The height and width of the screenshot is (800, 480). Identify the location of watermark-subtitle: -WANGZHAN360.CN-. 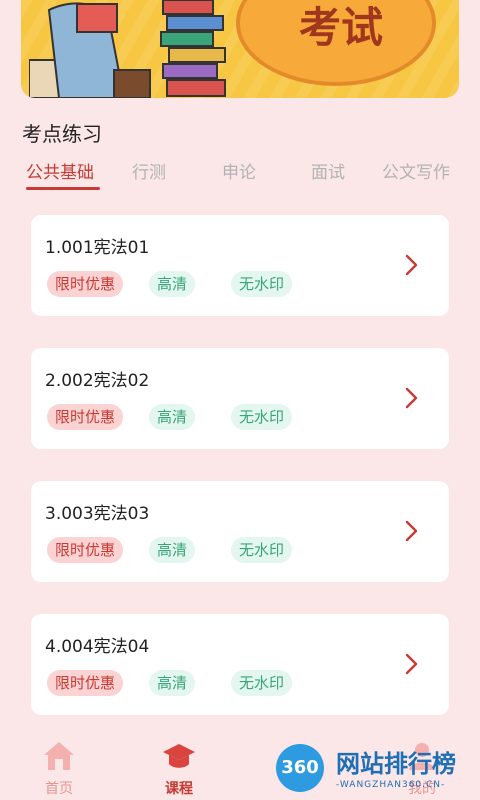
(391, 785).